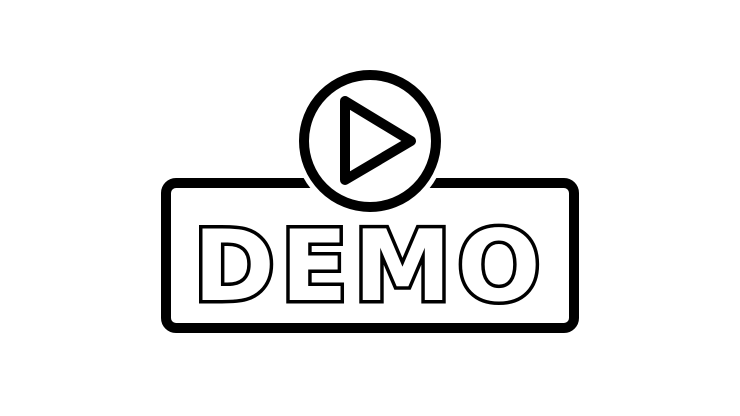  I want to click on demo-label: DEMO, so click(369, 267).